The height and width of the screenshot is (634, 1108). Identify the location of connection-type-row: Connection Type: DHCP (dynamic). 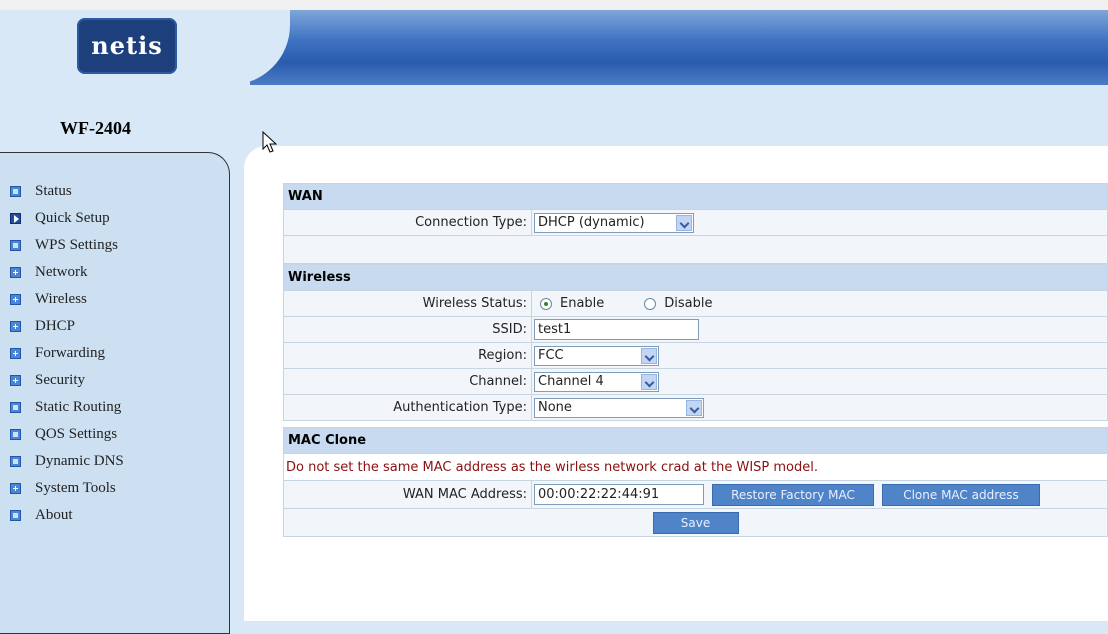
(695, 223).